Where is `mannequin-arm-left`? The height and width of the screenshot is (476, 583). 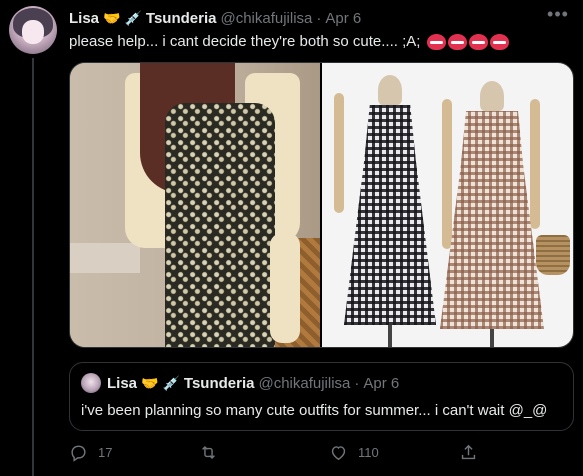
mannequin-arm-left is located at coordinates (339, 153).